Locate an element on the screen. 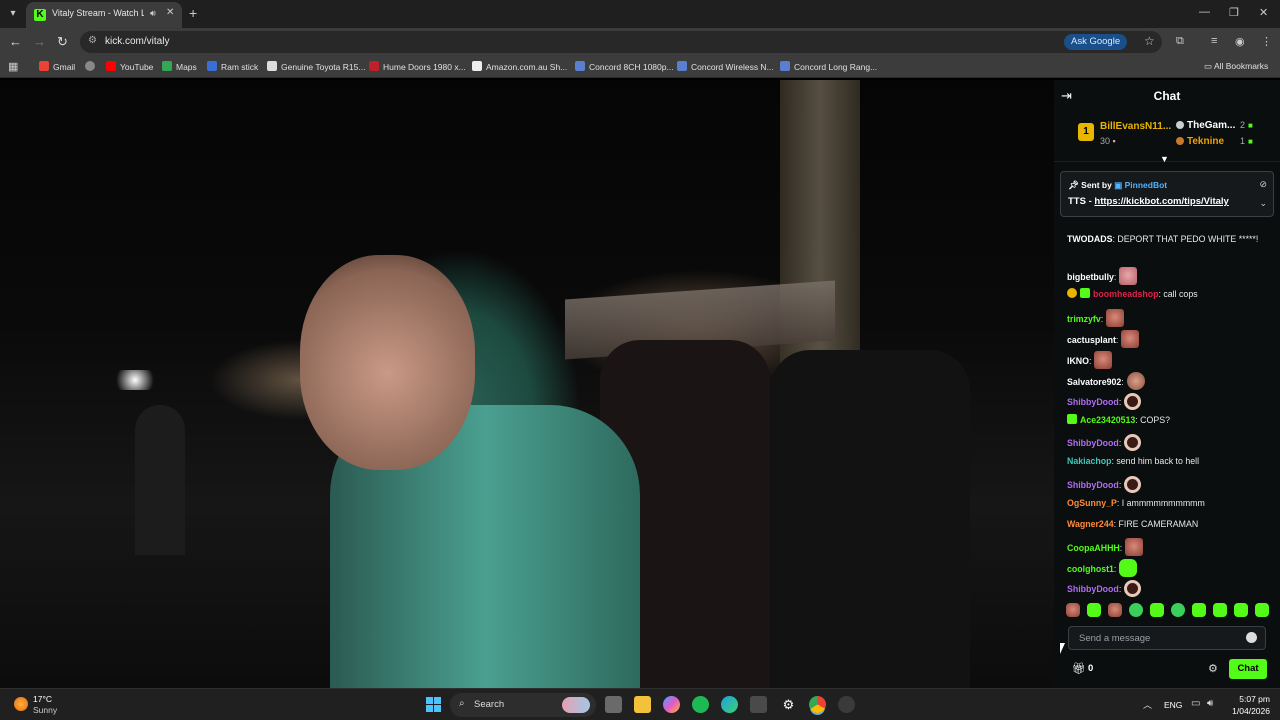 Image resolution: width=1280 pixels, height=720 pixels. new-tab-icon: + is located at coordinates (193, 13).